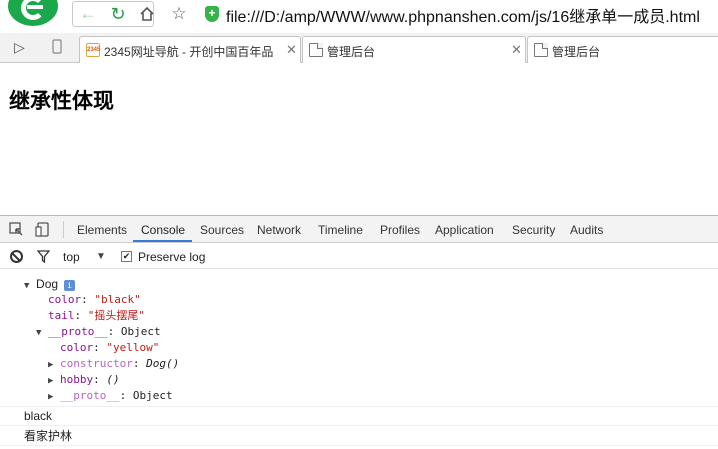  Describe the element at coordinates (101, 256) in the screenshot. I see `chevron-down-icon: ▼` at that location.